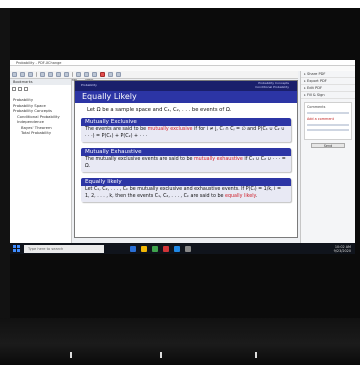 The image size is (360, 365). I want to click on windows-start-icon, so click(16, 248).